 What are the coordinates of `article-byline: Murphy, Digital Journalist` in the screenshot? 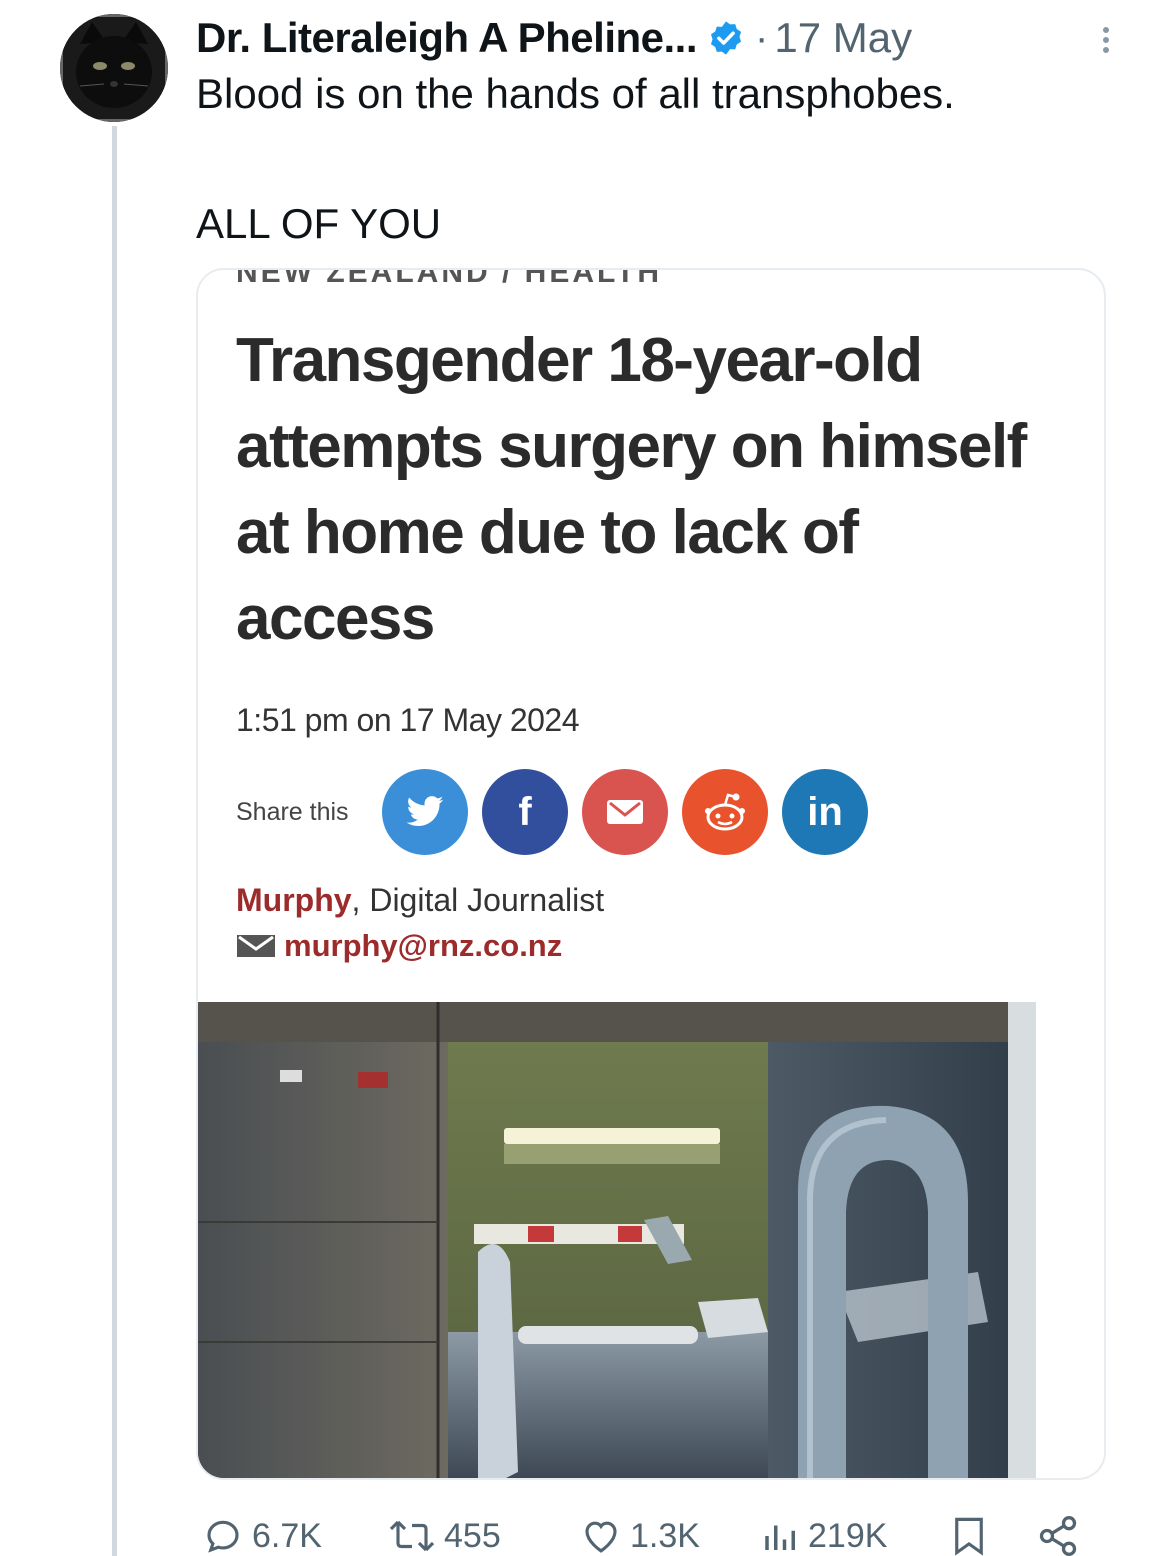 It's located at (420, 900).